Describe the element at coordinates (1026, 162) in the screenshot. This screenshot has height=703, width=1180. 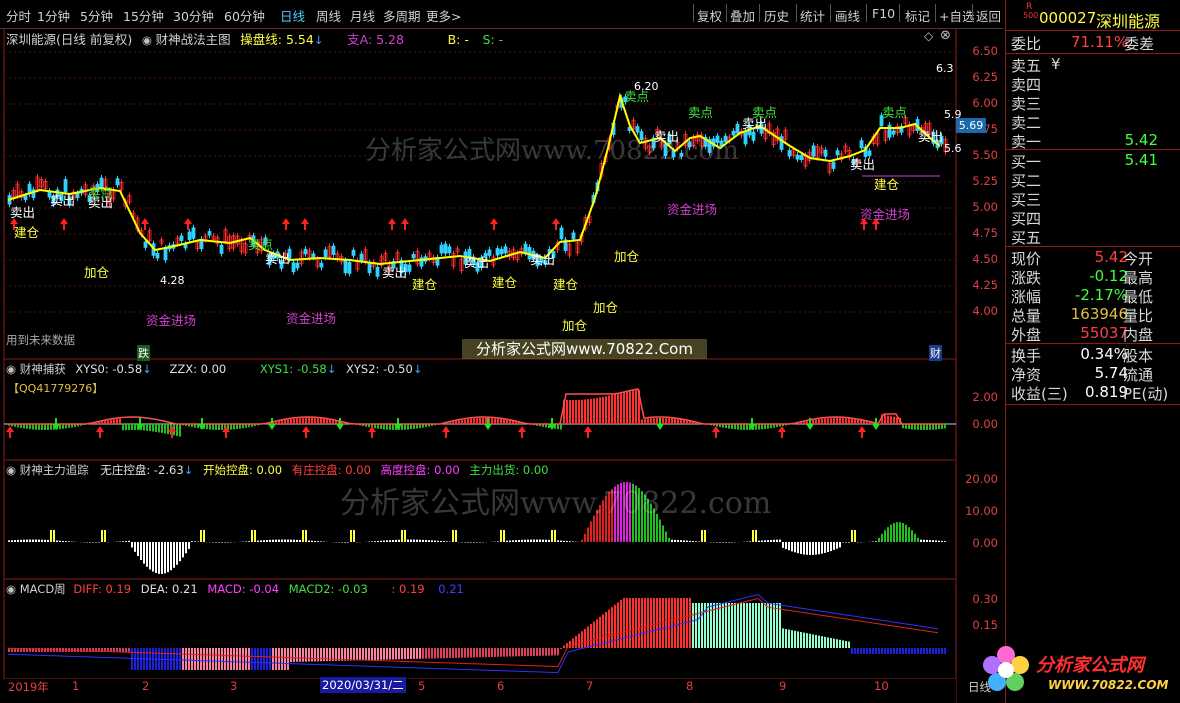
I see `quote-row-label: 买一` at that location.